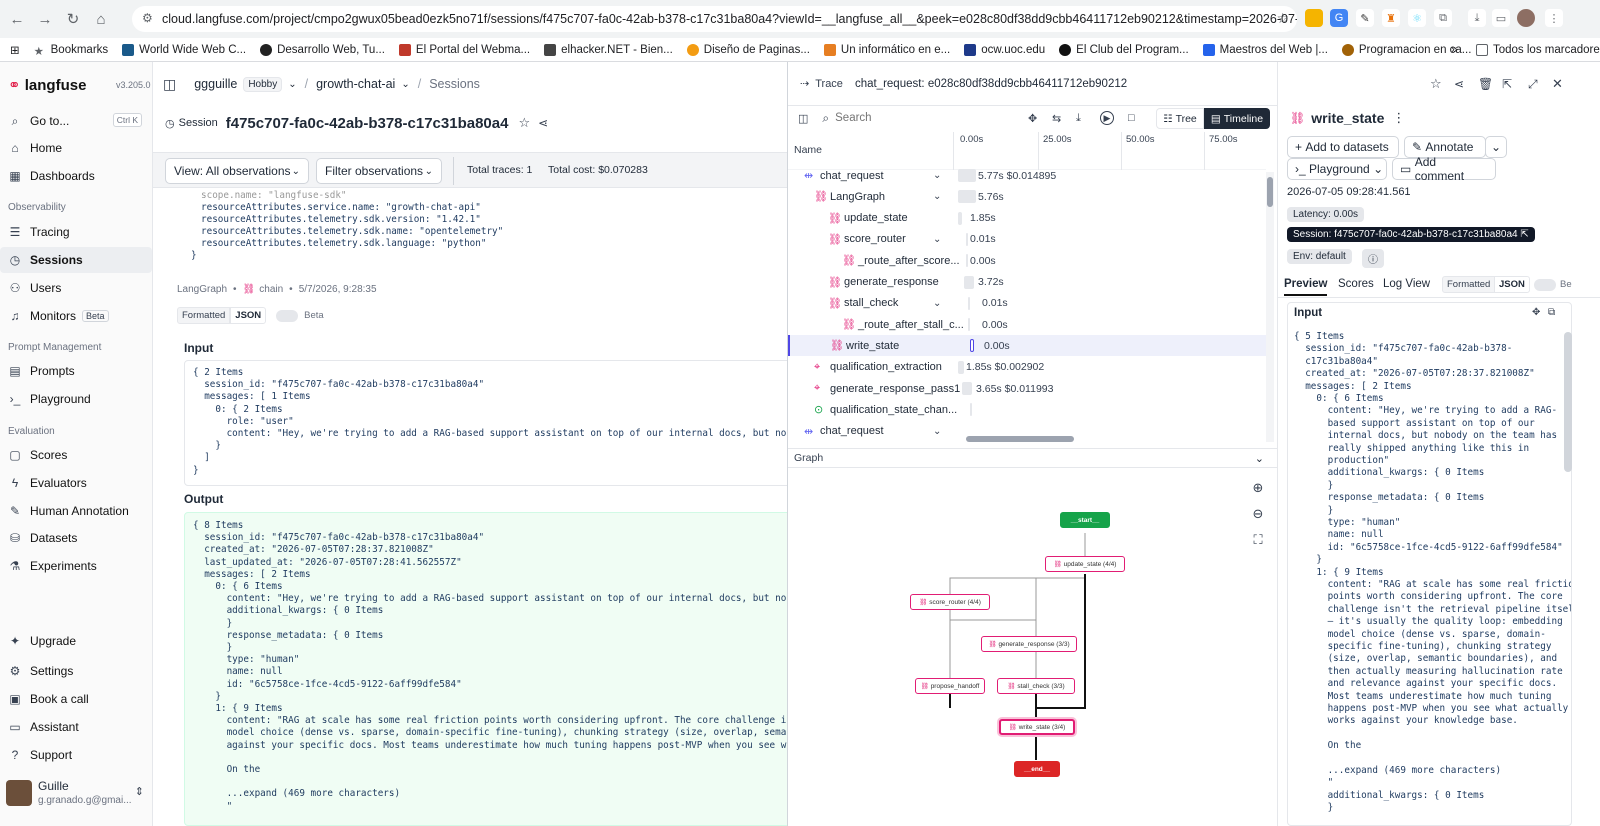 The height and width of the screenshot is (826, 1600). Describe the element at coordinates (1538, 49) in the screenshot. I see `all-bookmarks: Todos los marcadores` at that location.